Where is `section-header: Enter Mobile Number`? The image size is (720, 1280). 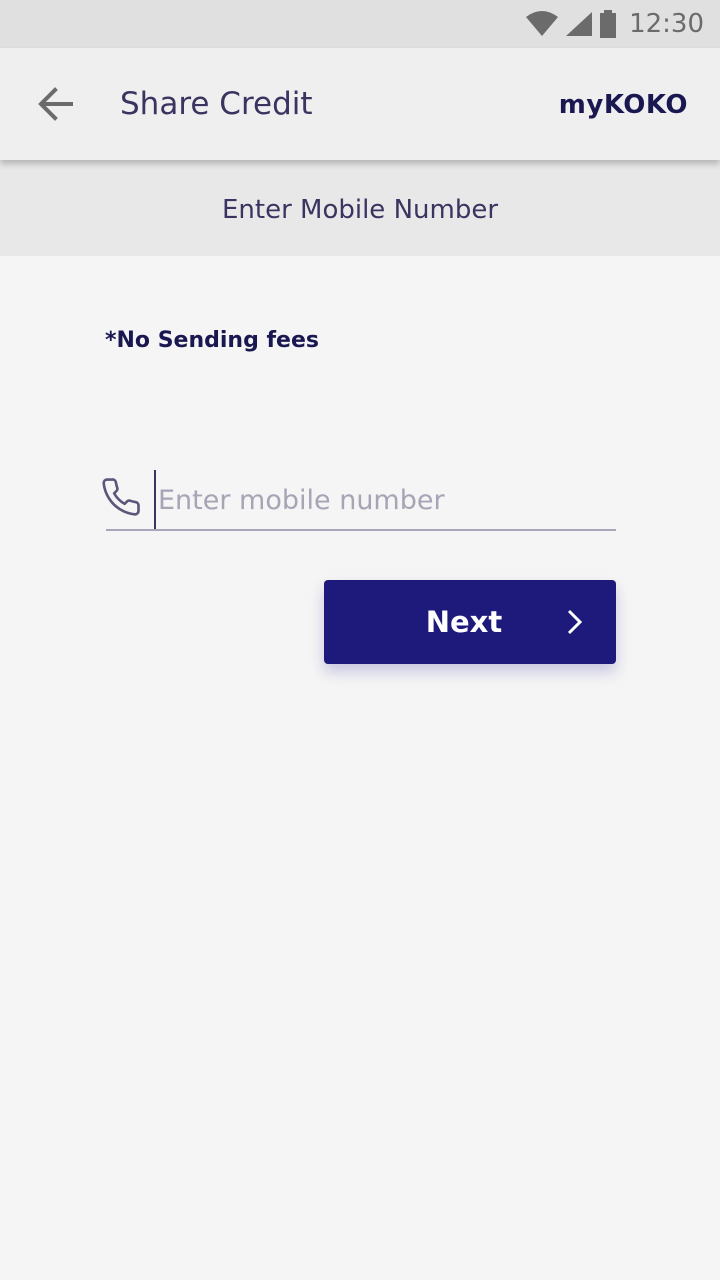 section-header: Enter Mobile Number is located at coordinates (360, 208).